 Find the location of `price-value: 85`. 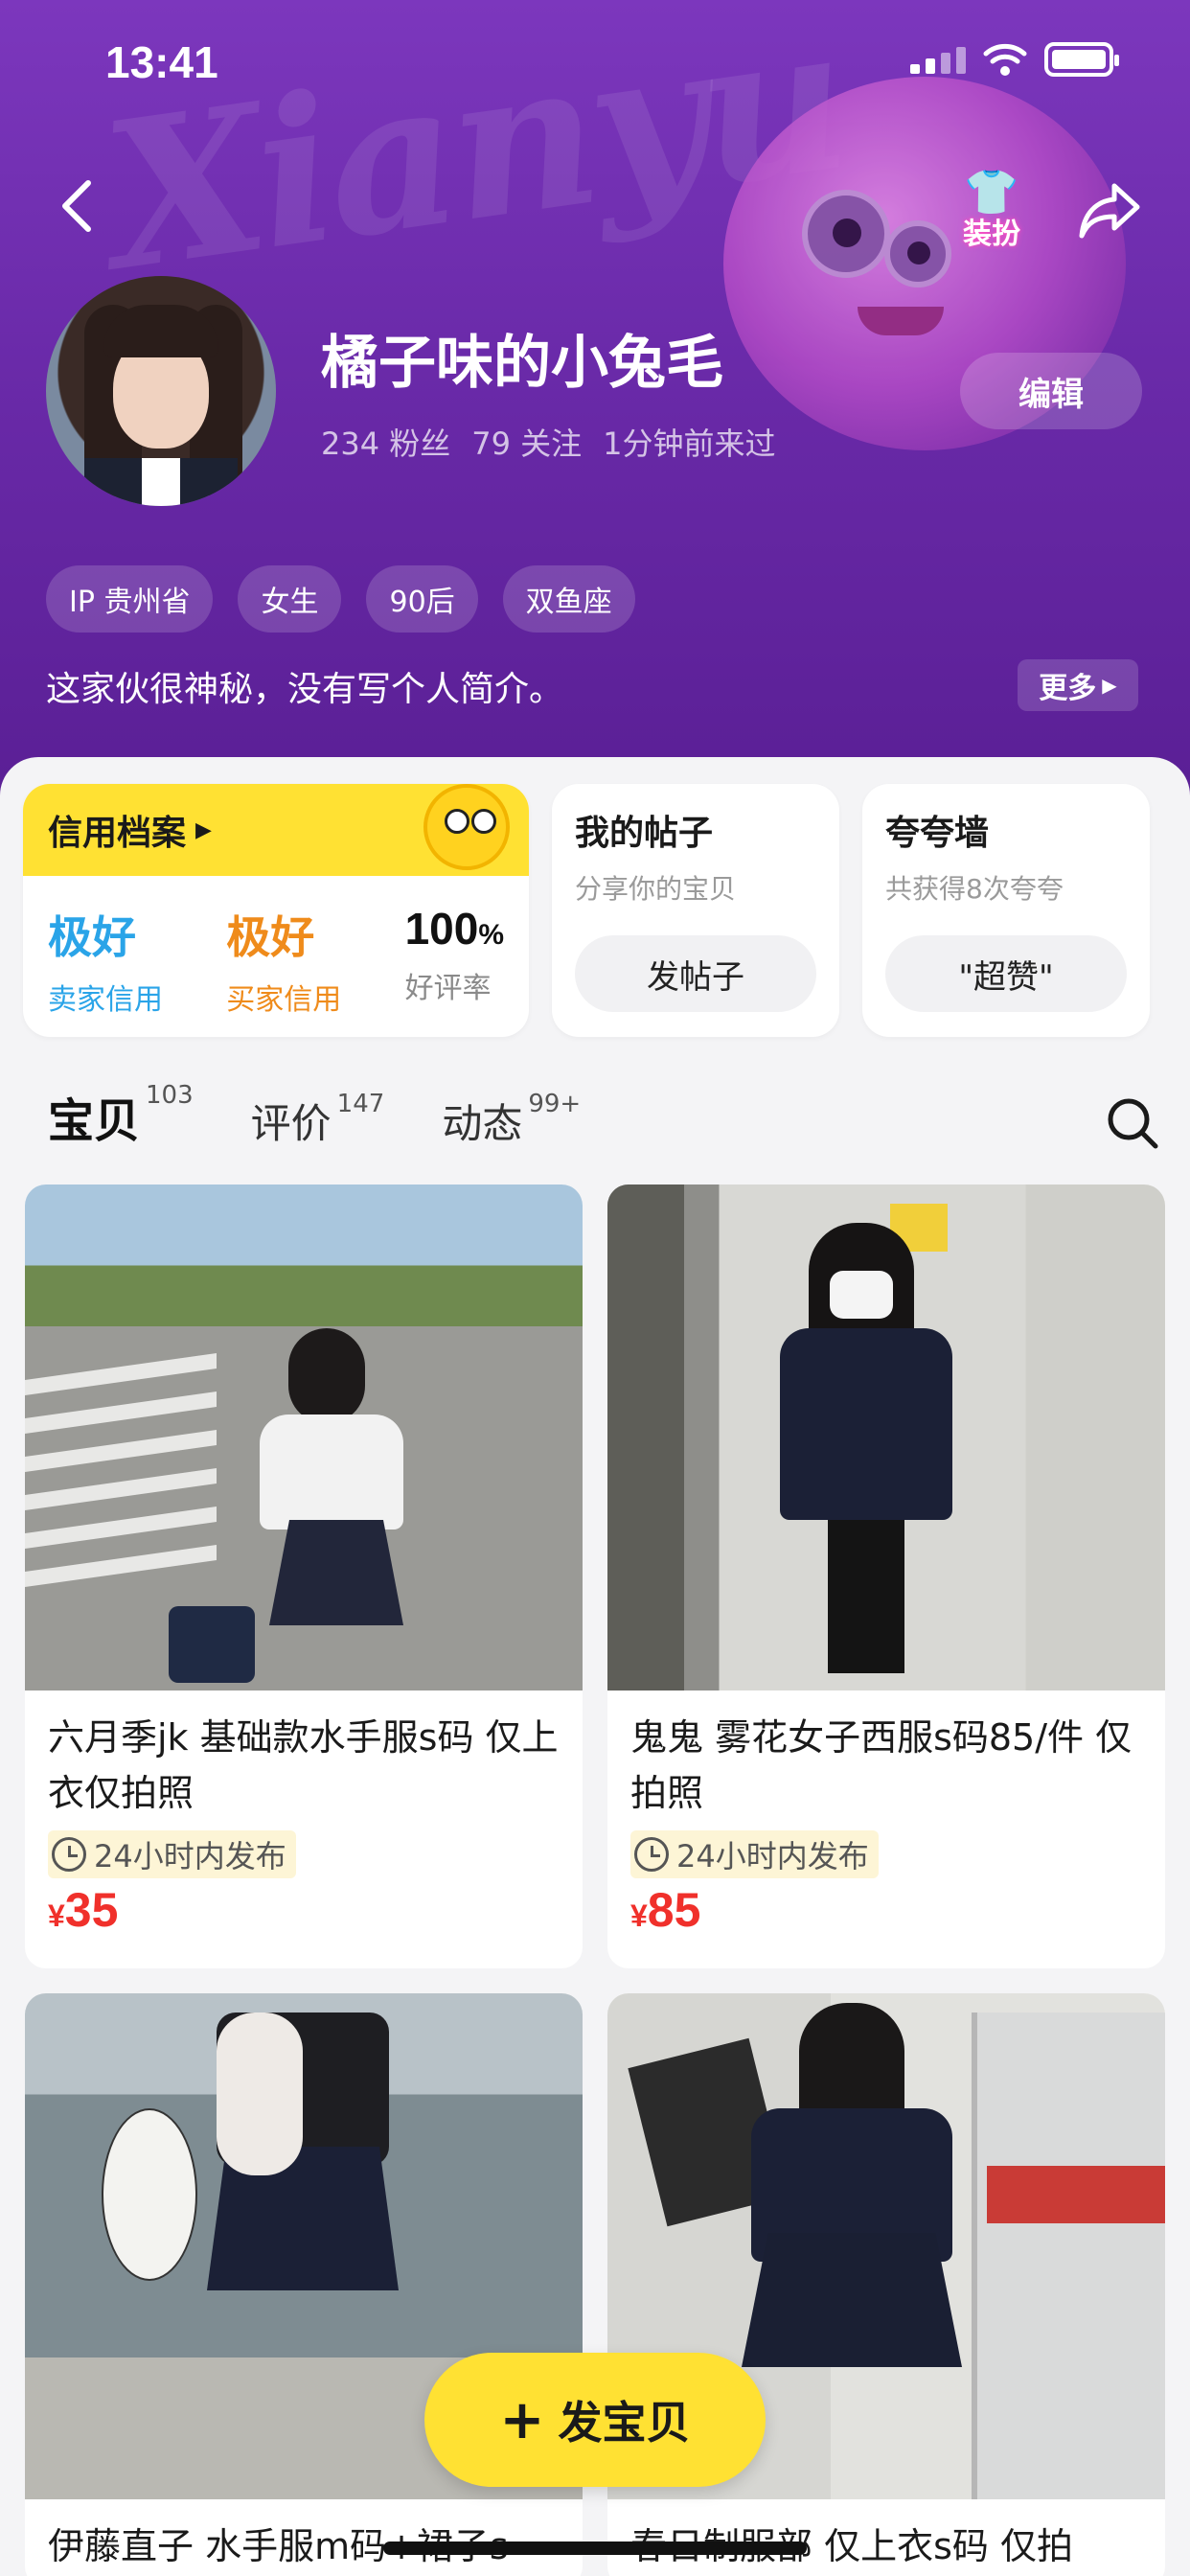

price-value: 85 is located at coordinates (674, 1910).